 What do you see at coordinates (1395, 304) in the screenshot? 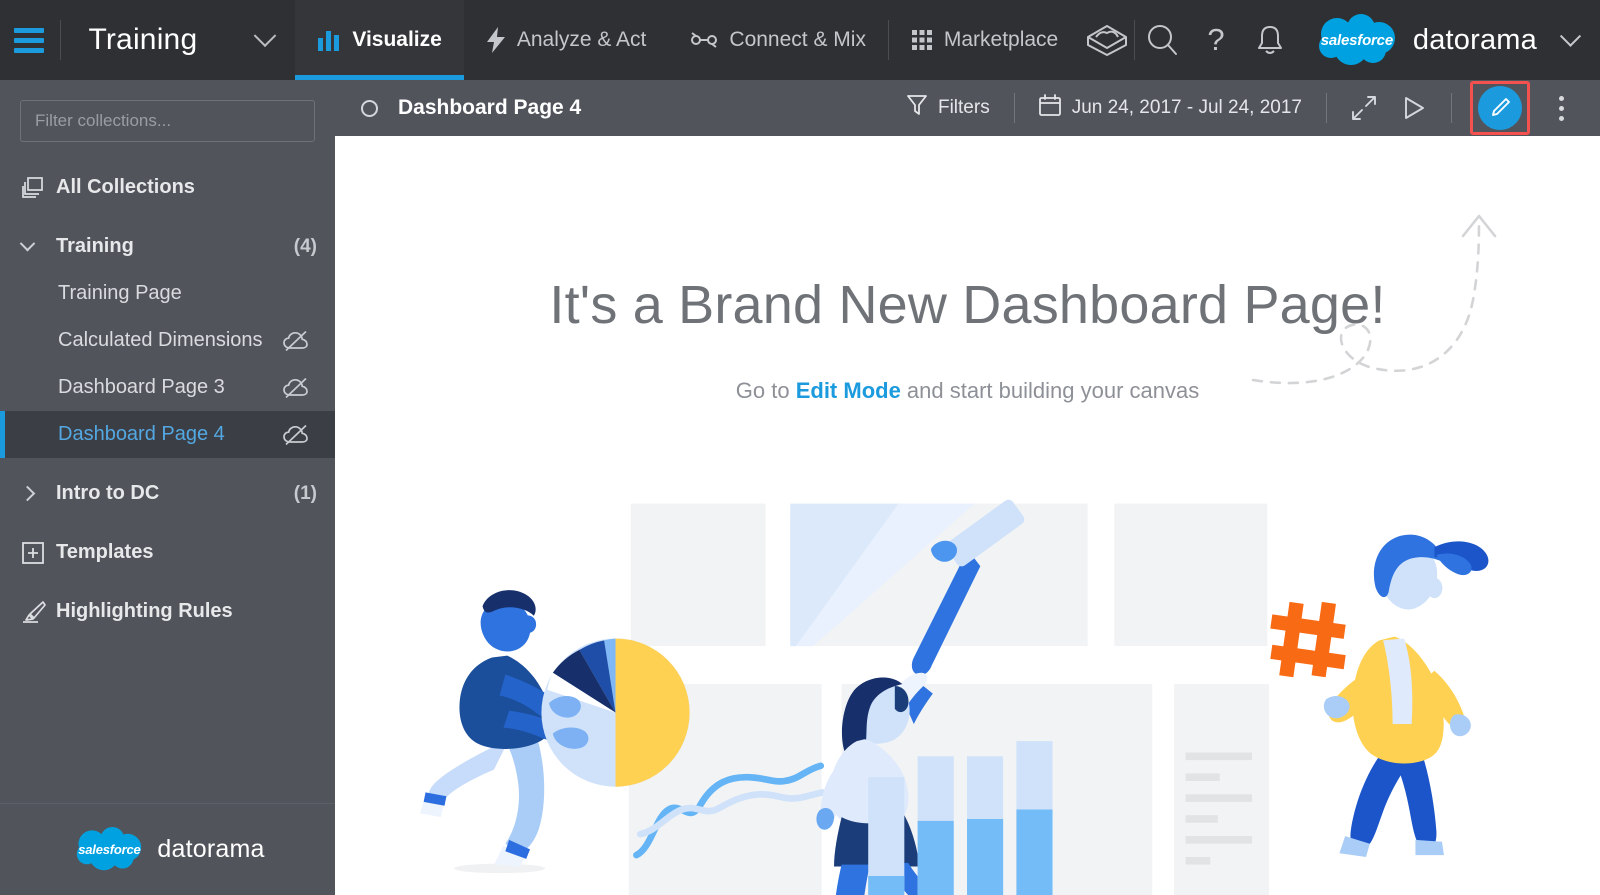
I see `dashed-curved-arrow-icon` at bounding box center [1395, 304].